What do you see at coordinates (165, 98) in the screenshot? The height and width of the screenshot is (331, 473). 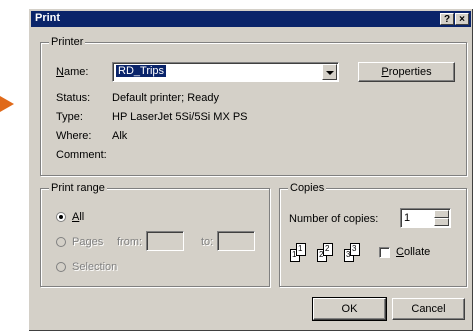 I see `status-value: Default printer; Ready` at bounding box center [165, 98].